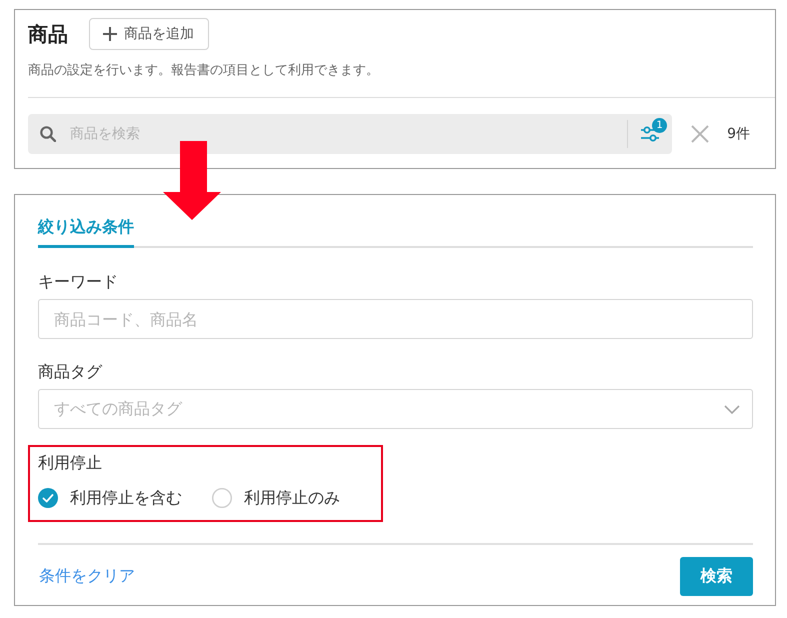 This screenshot has height=618, width=787. I want to click on tag-select: すべての商品タグ, so click(395, 409).